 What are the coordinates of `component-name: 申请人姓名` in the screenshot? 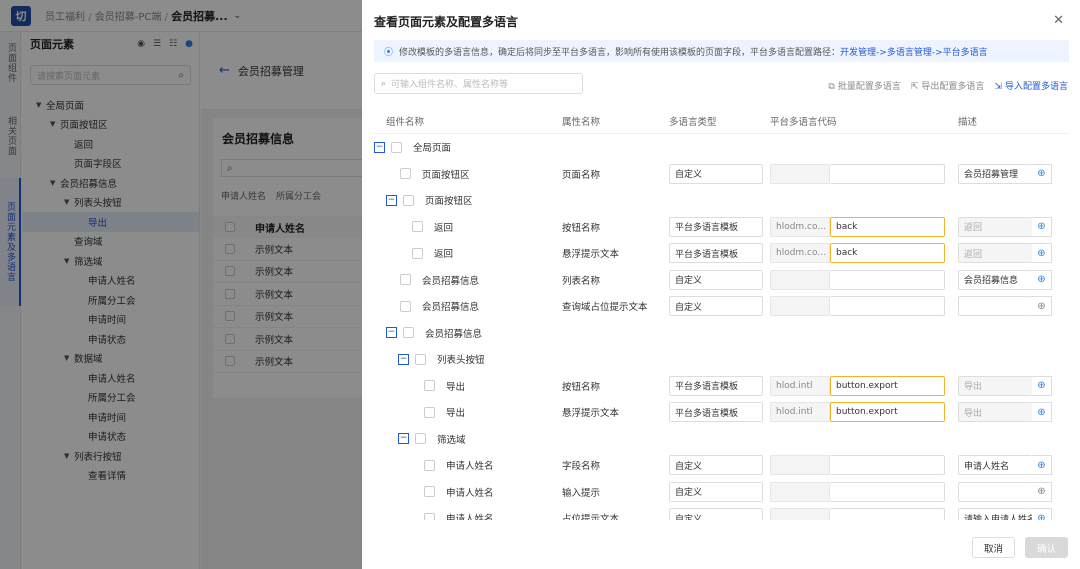 It's located at (470, 493).